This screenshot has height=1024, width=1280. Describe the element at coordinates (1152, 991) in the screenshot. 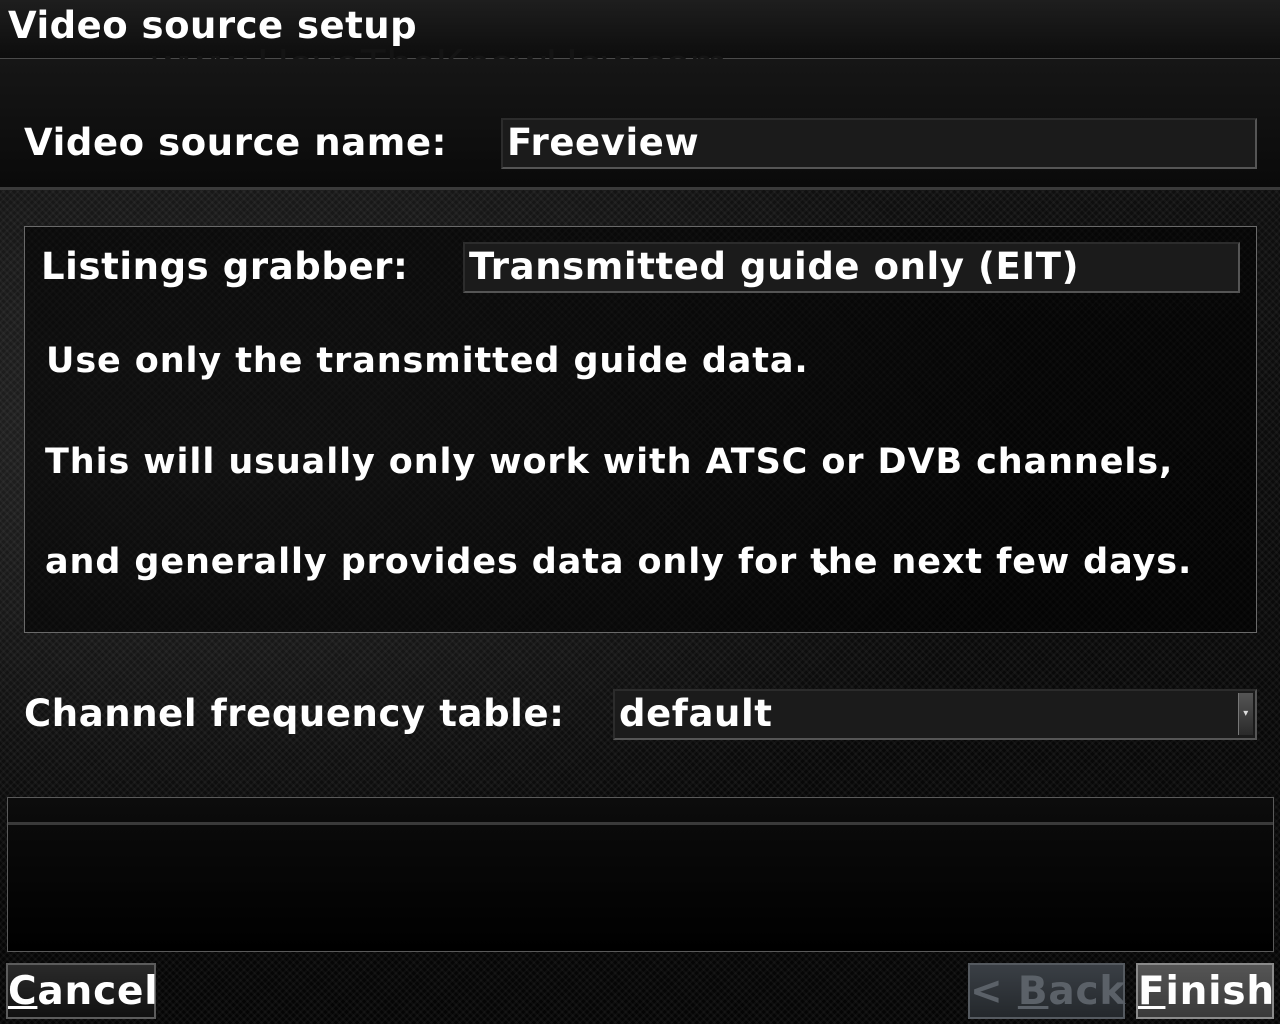

I see `finish-accel-key: F` at that location.